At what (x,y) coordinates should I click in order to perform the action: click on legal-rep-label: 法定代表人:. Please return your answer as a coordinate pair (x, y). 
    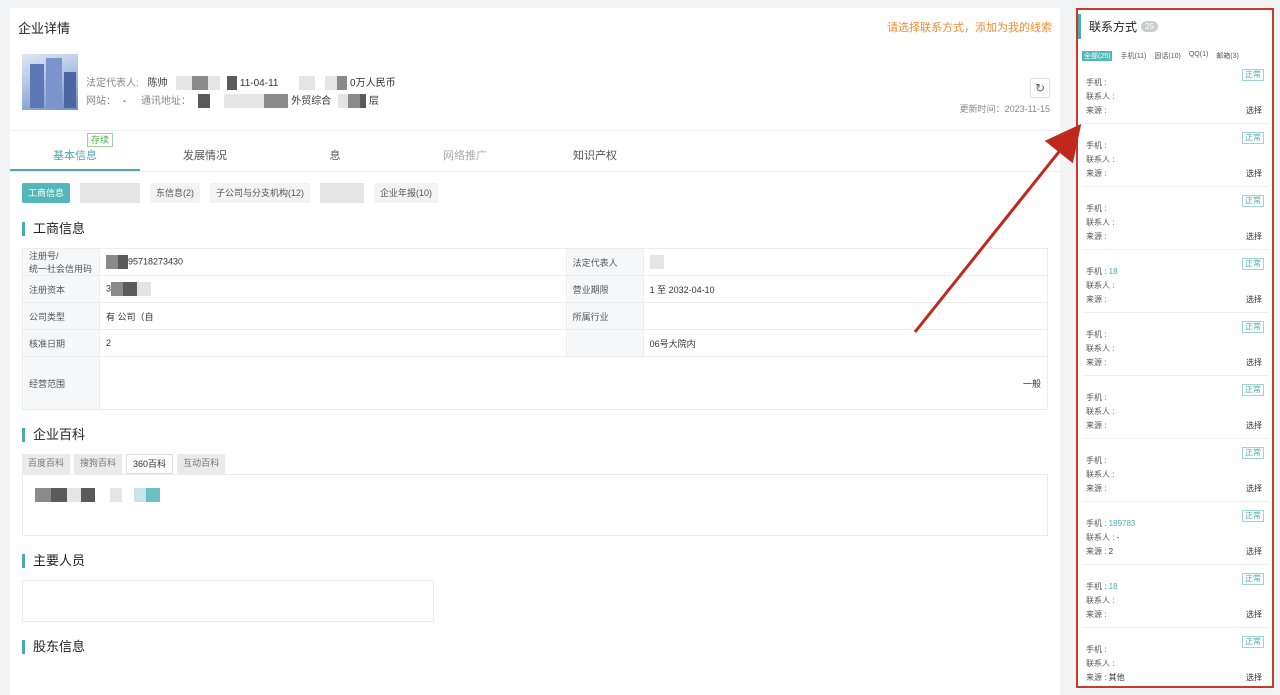
    Looking at the image, I should click on (112, 83).